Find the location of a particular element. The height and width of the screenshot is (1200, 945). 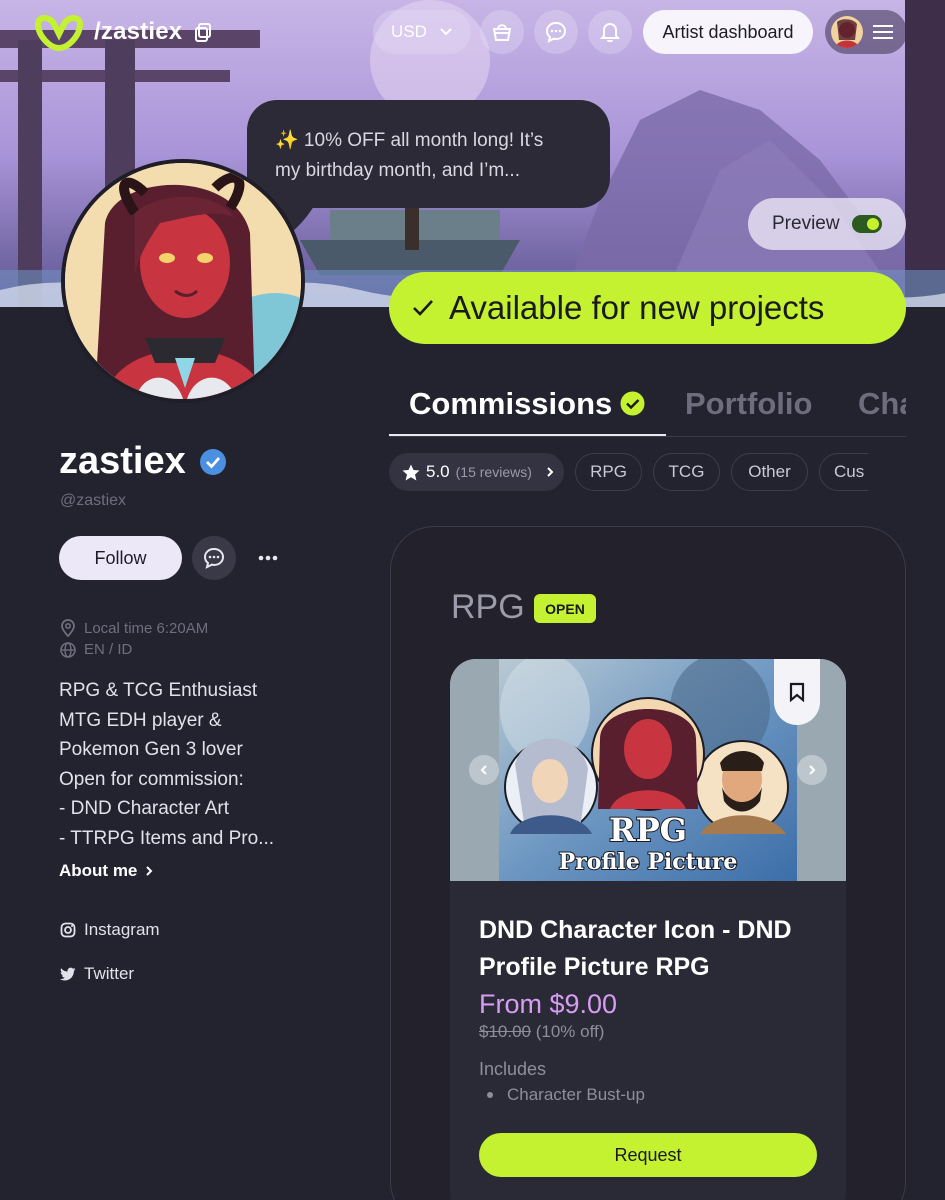

profile-handle: @zastiex is located at coordinates (93, 500).